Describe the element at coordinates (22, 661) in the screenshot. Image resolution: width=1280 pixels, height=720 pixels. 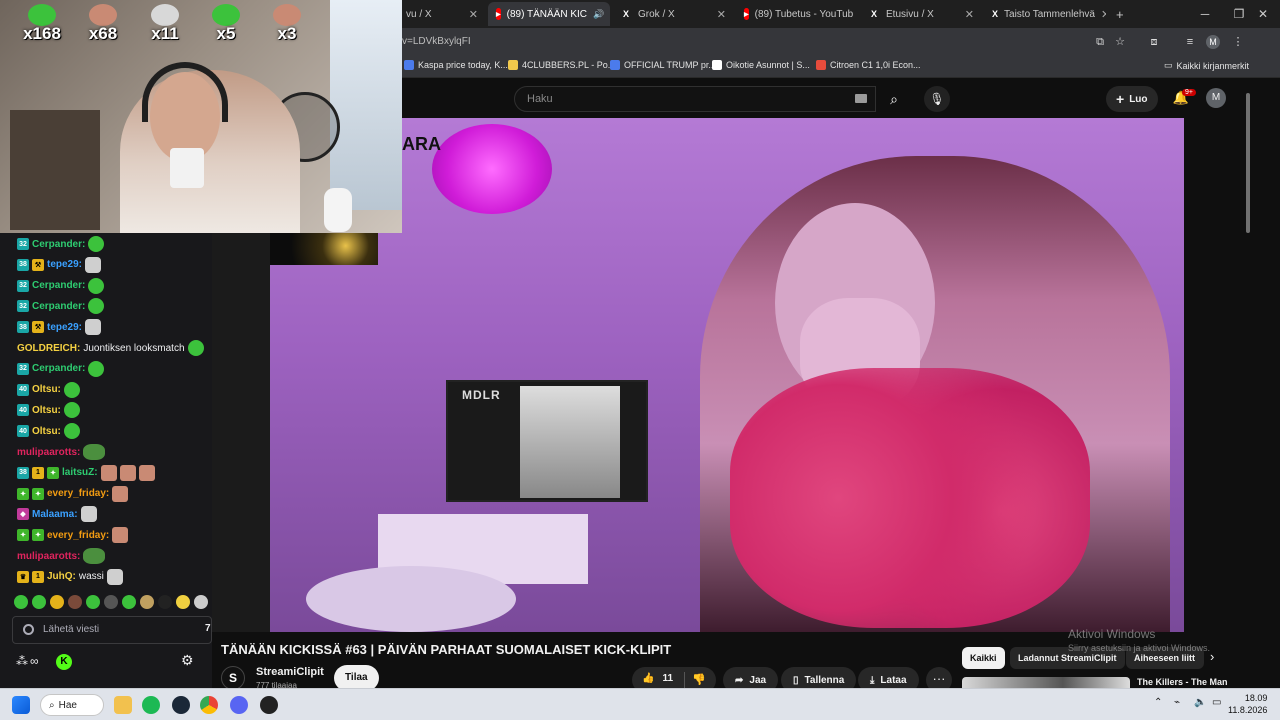
I see `settings-dots-icon: ⁂` at that location.